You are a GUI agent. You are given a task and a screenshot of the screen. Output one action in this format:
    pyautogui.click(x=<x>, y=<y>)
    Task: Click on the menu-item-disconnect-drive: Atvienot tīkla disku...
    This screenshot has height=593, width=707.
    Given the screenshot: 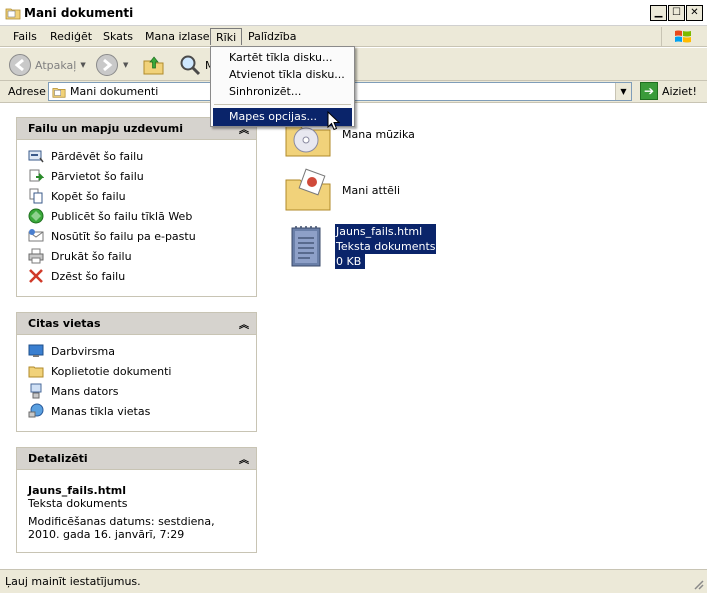 What is the action you would take?
    pyautogui.click(x=282, y=75)
    